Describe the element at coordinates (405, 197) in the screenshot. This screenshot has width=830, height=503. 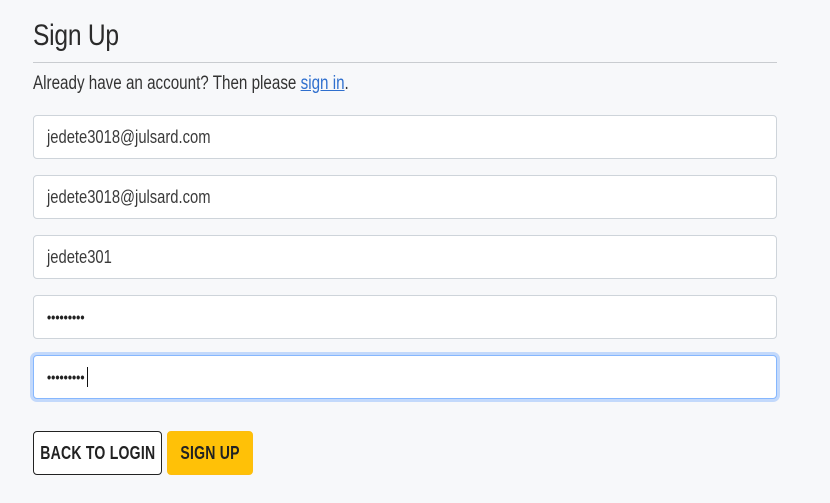
I see `email-confirm-field: jedete3018@julsard.com` at that location.